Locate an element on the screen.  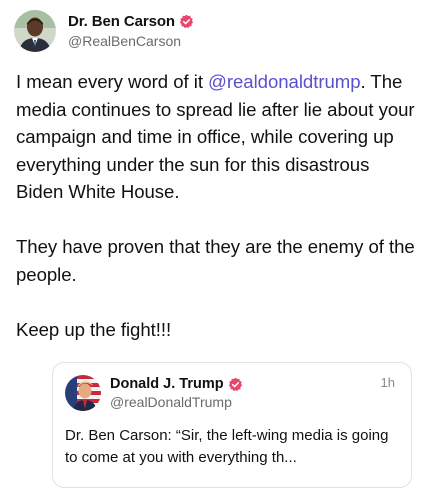
mention-link: @realdonaldtrump is located at coordinates (284, 81).